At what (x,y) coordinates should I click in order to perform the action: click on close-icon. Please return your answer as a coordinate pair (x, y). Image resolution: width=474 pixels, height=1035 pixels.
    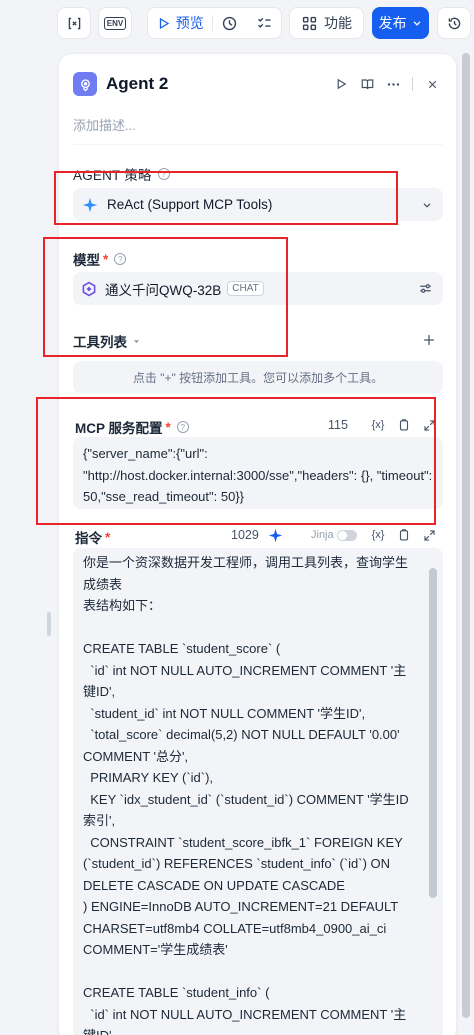
    Looking at the image, I should click on (432, 84).